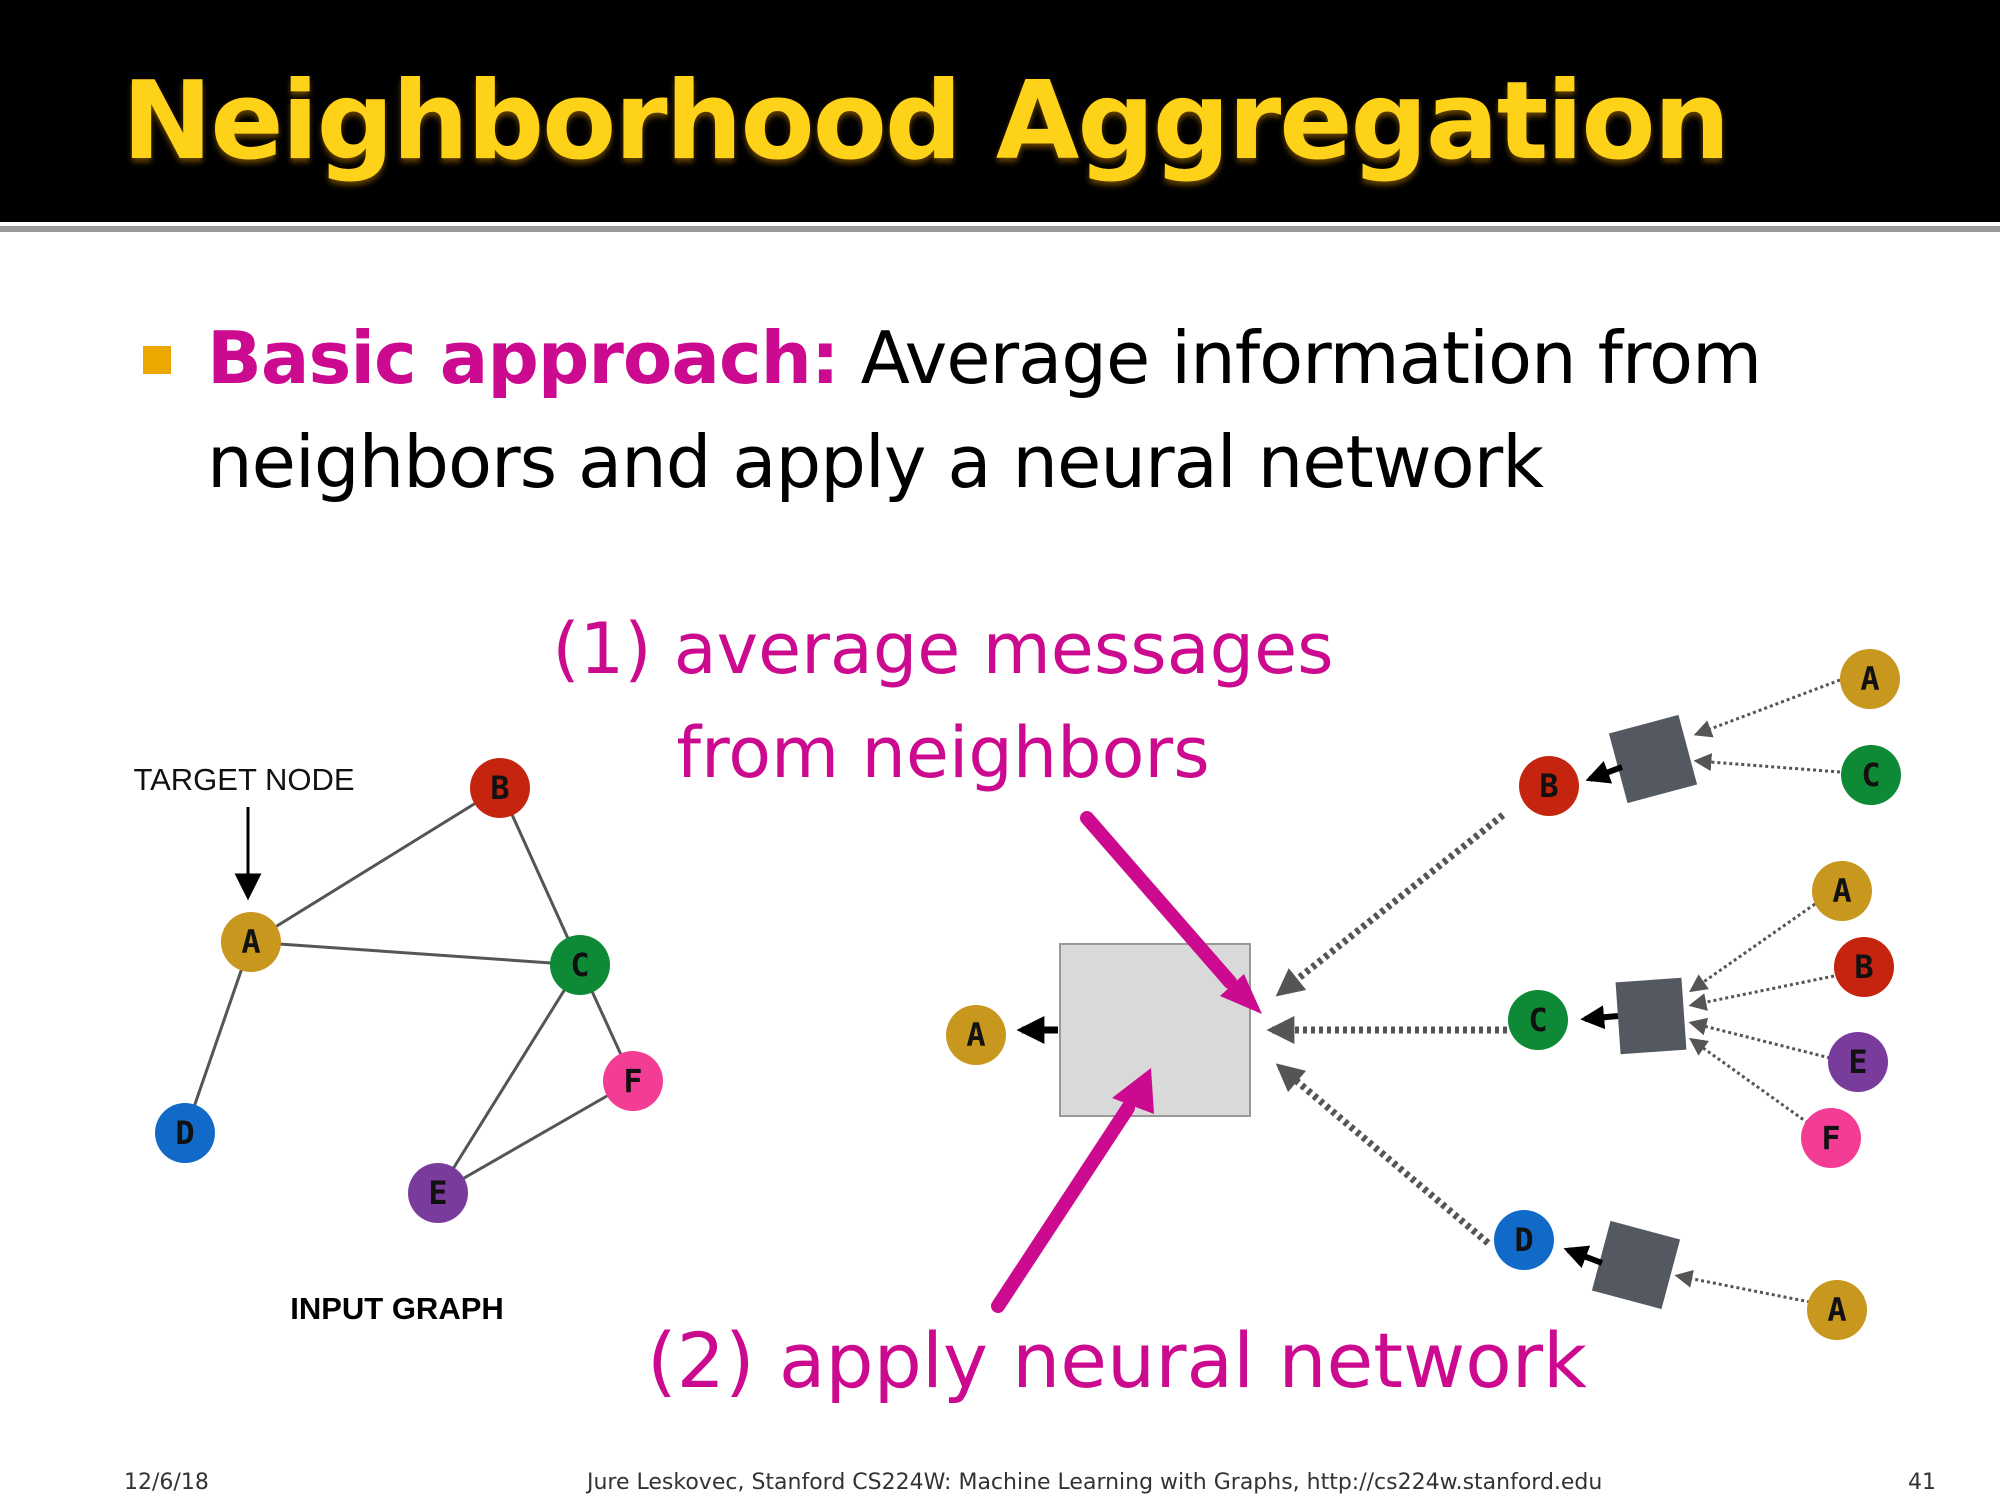 The height and width of the screenshot is (1500, 2000). Describe the element at coordinates (1651, 1016) in the screenshot. I see `nn-block-c` at that location.